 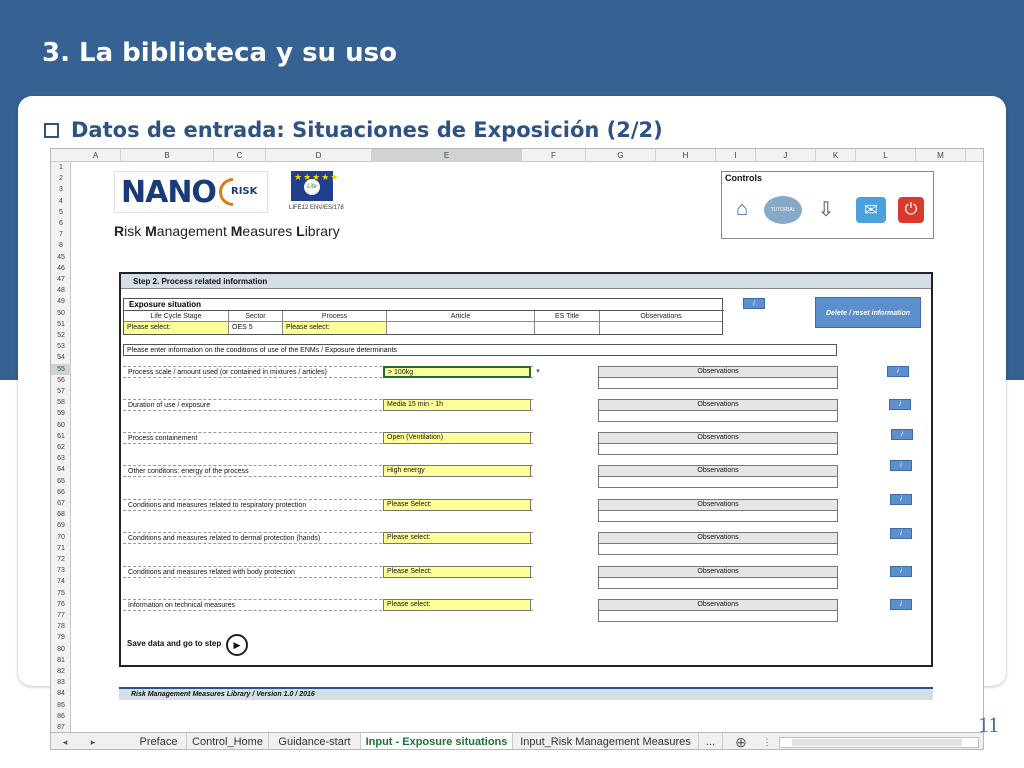 What do you see at coordinates (886, 155) in the screenshot?
I see `column-header: L` at bounding box center [886, 155].